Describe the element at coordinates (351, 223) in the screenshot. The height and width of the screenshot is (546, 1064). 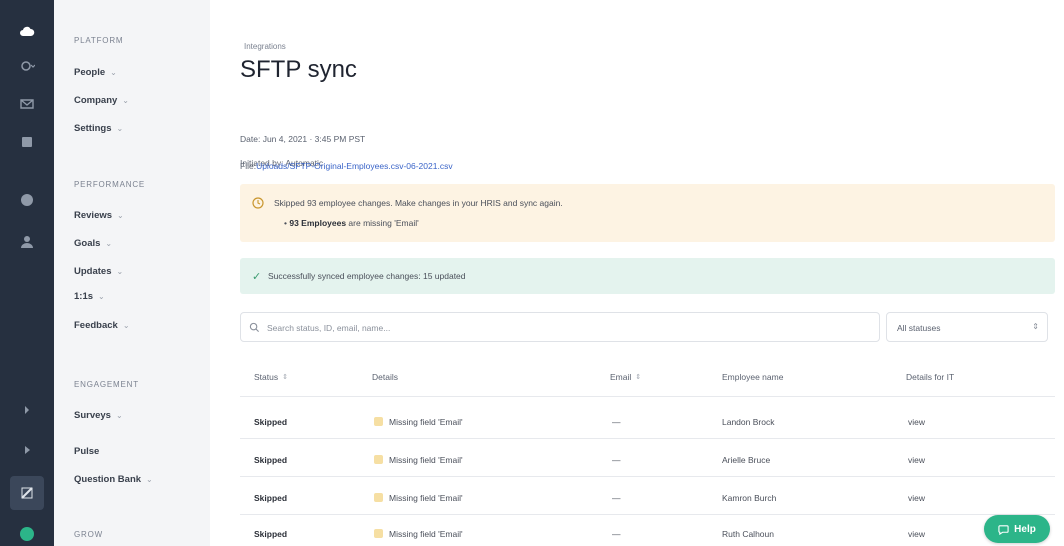
I see `warning-bullet: • 93 Employees are missing 'Email'` at that location.